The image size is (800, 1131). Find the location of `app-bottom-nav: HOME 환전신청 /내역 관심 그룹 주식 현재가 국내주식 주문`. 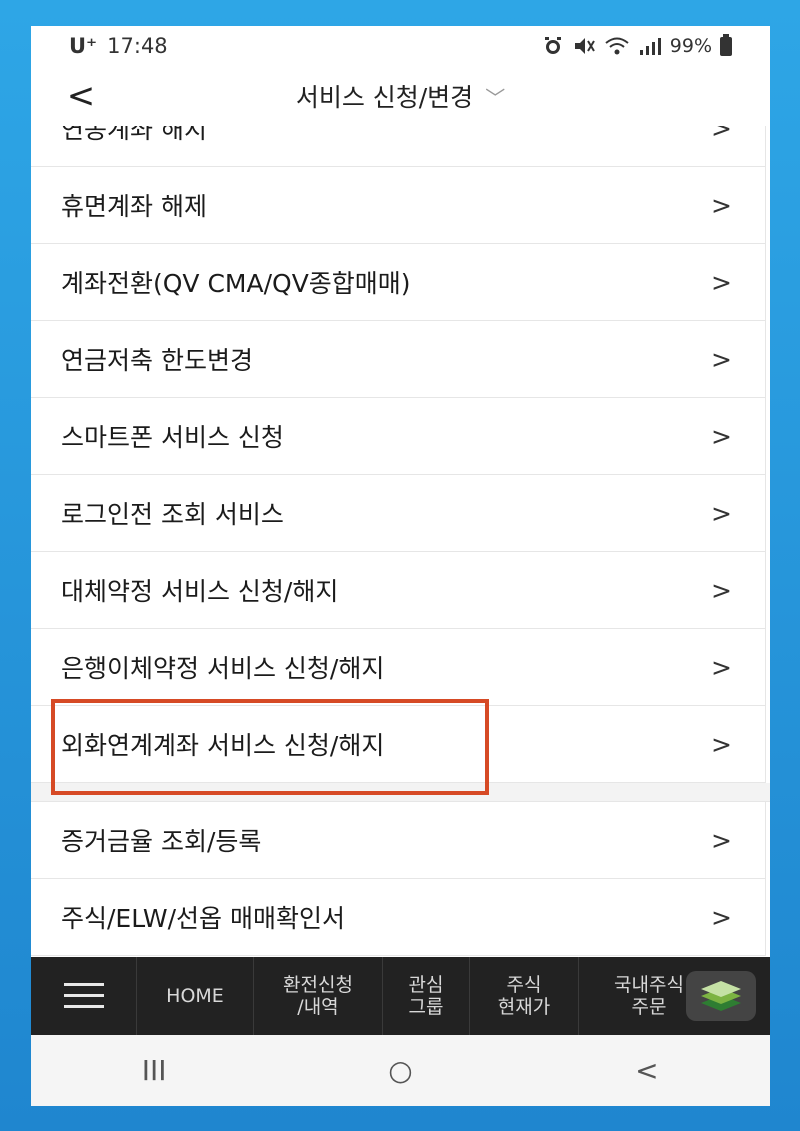

app-bottom-nav: HOME 환전신청 /내역 관심 그룹 주식 현재가 국내주식 주문 is located at coordinates (400, 996).